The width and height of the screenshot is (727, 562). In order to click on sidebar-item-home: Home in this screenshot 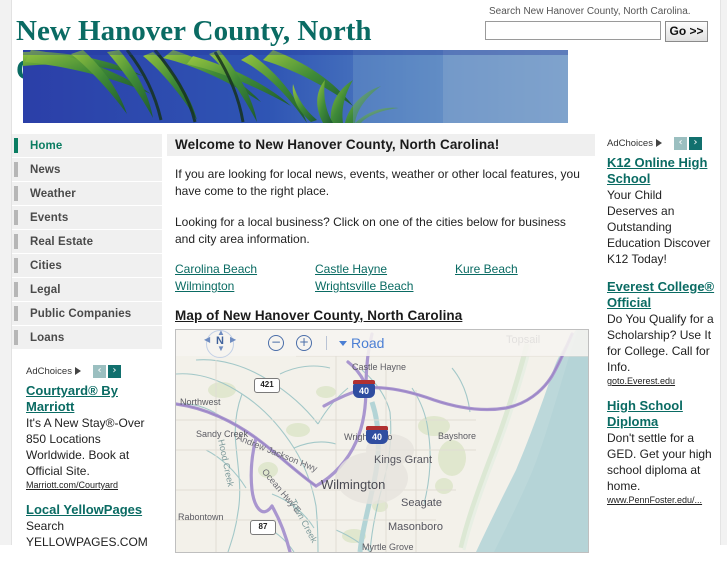, I will do `click(87, 146)`.